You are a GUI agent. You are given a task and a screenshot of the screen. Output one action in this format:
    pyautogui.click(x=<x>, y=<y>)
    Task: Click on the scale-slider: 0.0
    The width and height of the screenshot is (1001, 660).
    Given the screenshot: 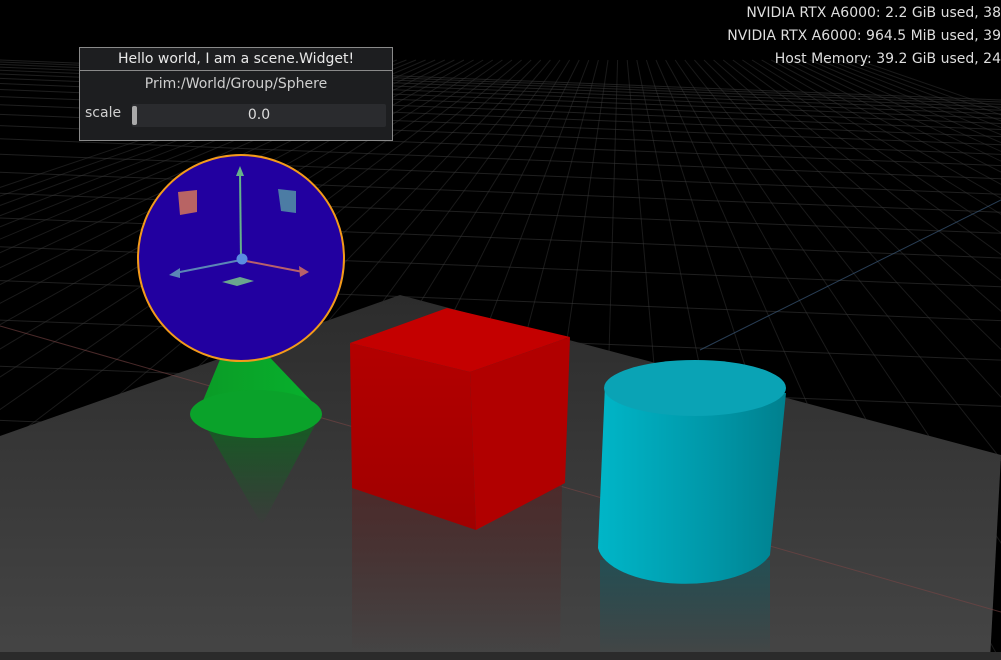 What is the action you would take?
    pyautogui.click(x=259, y=115)
    